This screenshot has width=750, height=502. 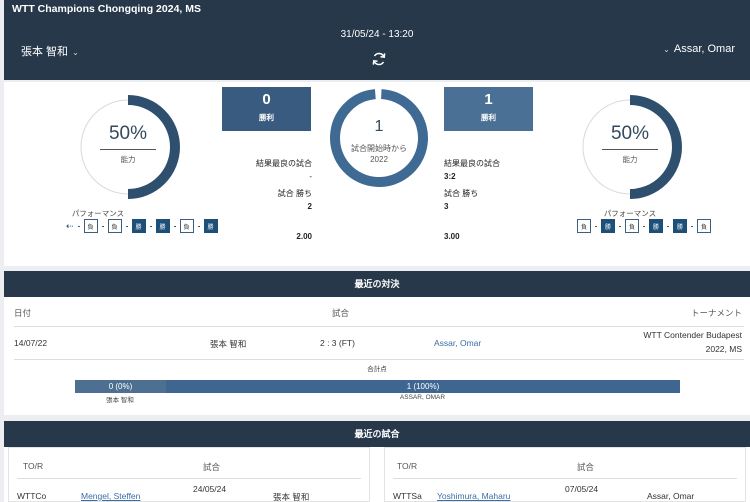 What do you see at coordinates (309, 206) in the screenshot?
I see `match-wins-value-left: 2` at bounding box center [309, 206].